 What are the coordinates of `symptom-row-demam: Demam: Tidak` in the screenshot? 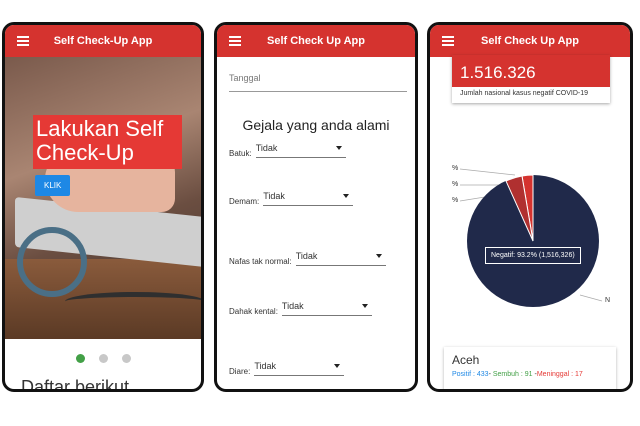 It's located at (291, 198).